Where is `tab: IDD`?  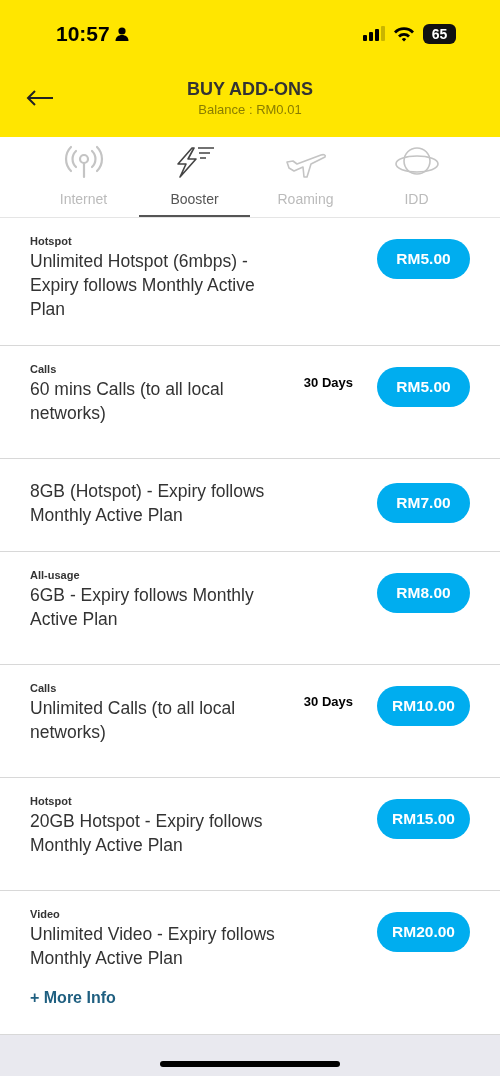 tab: IDD is located at coordinates (416, 177).